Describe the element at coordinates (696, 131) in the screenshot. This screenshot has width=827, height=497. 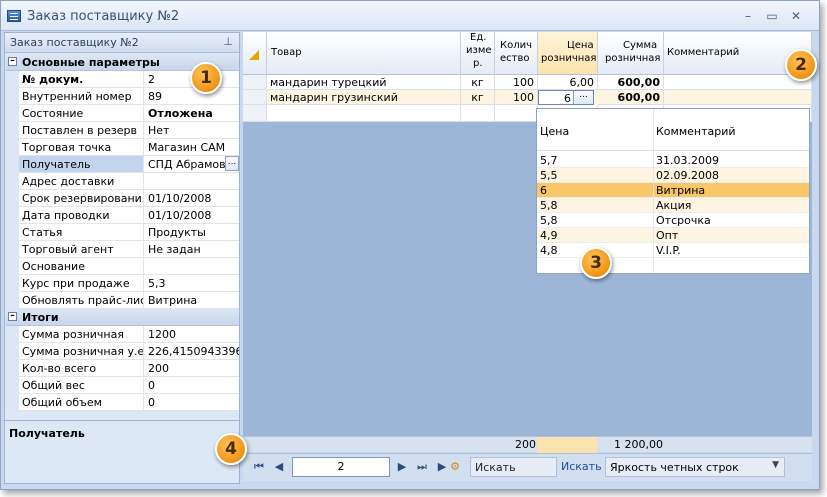
I see `dropdown-header-comment: Комментарий` at that location.